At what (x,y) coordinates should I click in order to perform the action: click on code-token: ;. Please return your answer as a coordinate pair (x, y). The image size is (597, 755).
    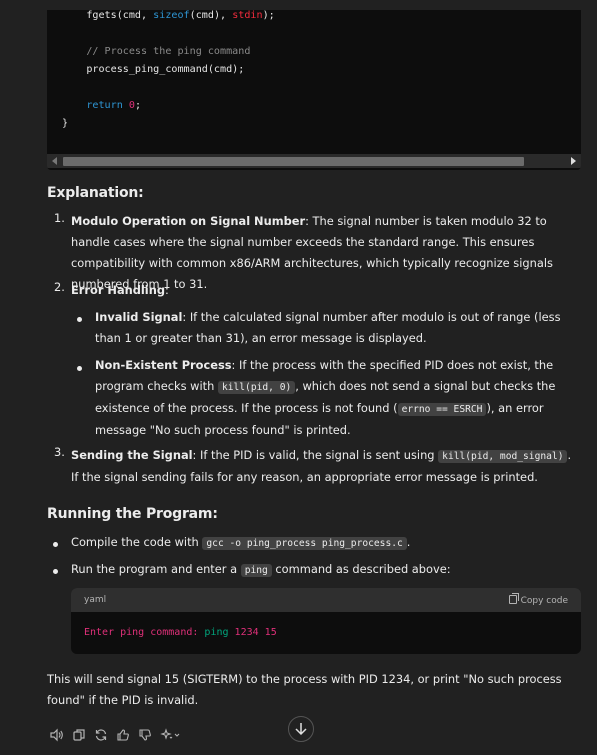
    Looking at the image, I should click on (138, 105).